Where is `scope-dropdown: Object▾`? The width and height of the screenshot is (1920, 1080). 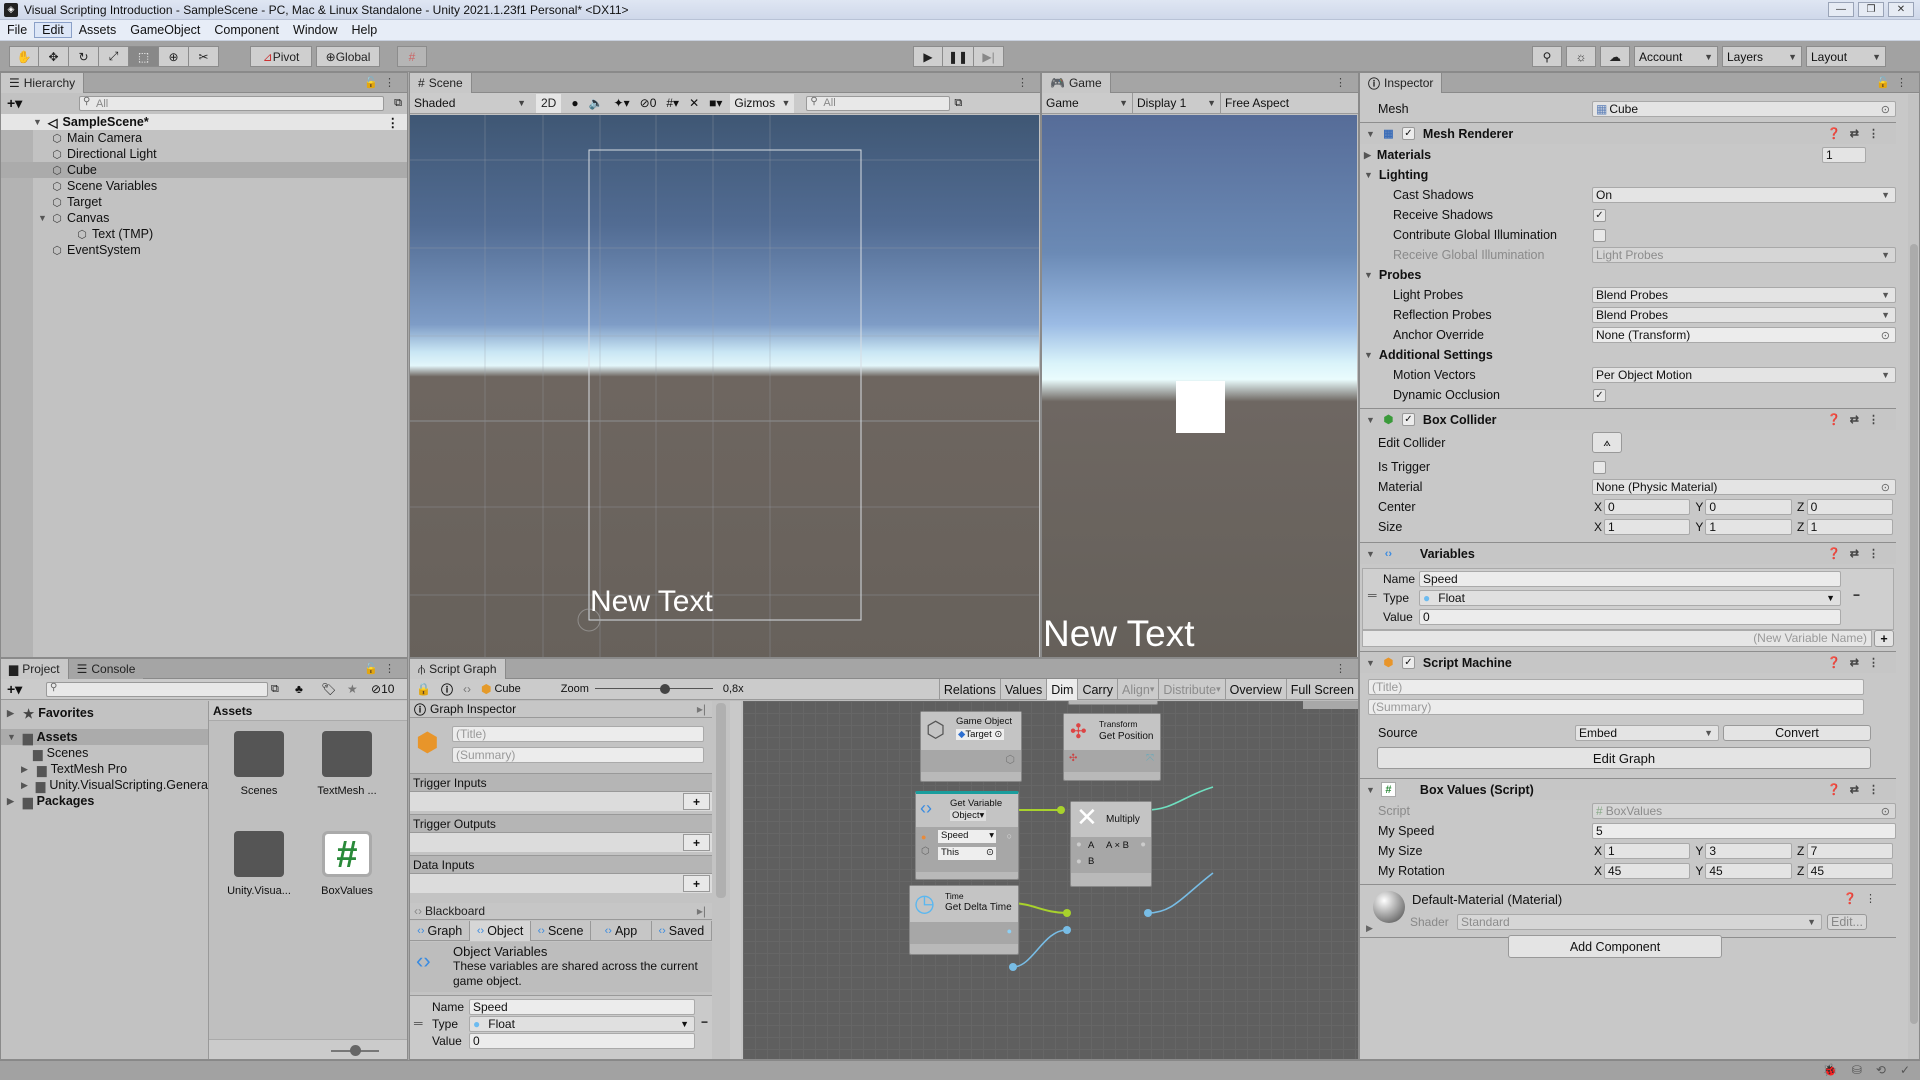 scope-dropdown: Object▾ is located at coordinates (968, 815).